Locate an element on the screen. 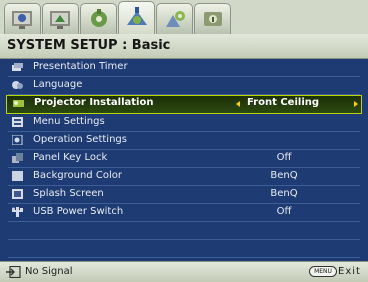  system-setup-basic-icon is located at coordinates (137, 16).